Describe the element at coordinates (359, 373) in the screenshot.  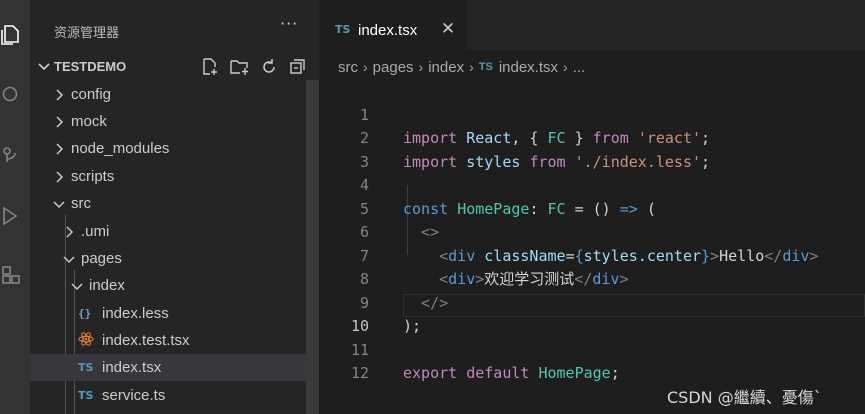
I see `line-number: 12` at that location.